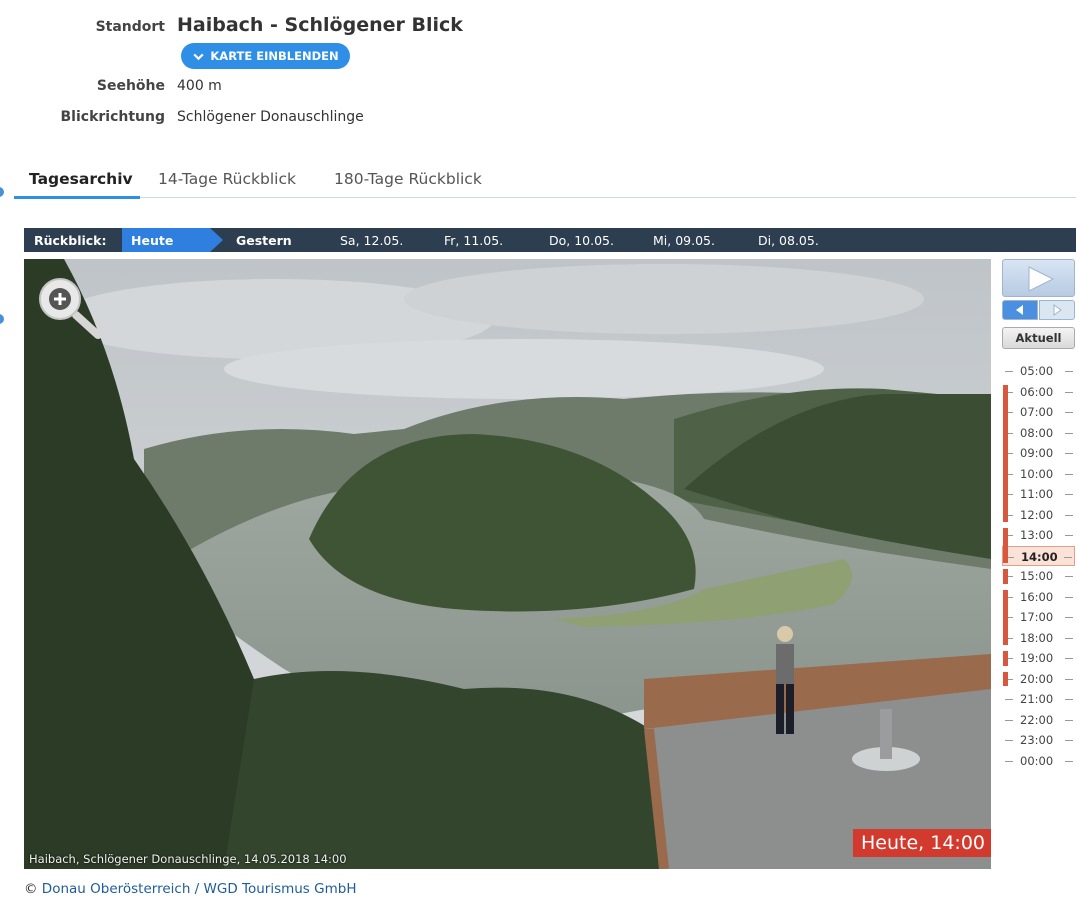 The width and height of the screenshot is (1079, 909). I want to click on day-yesterday: Gestern, so click(264, 240).